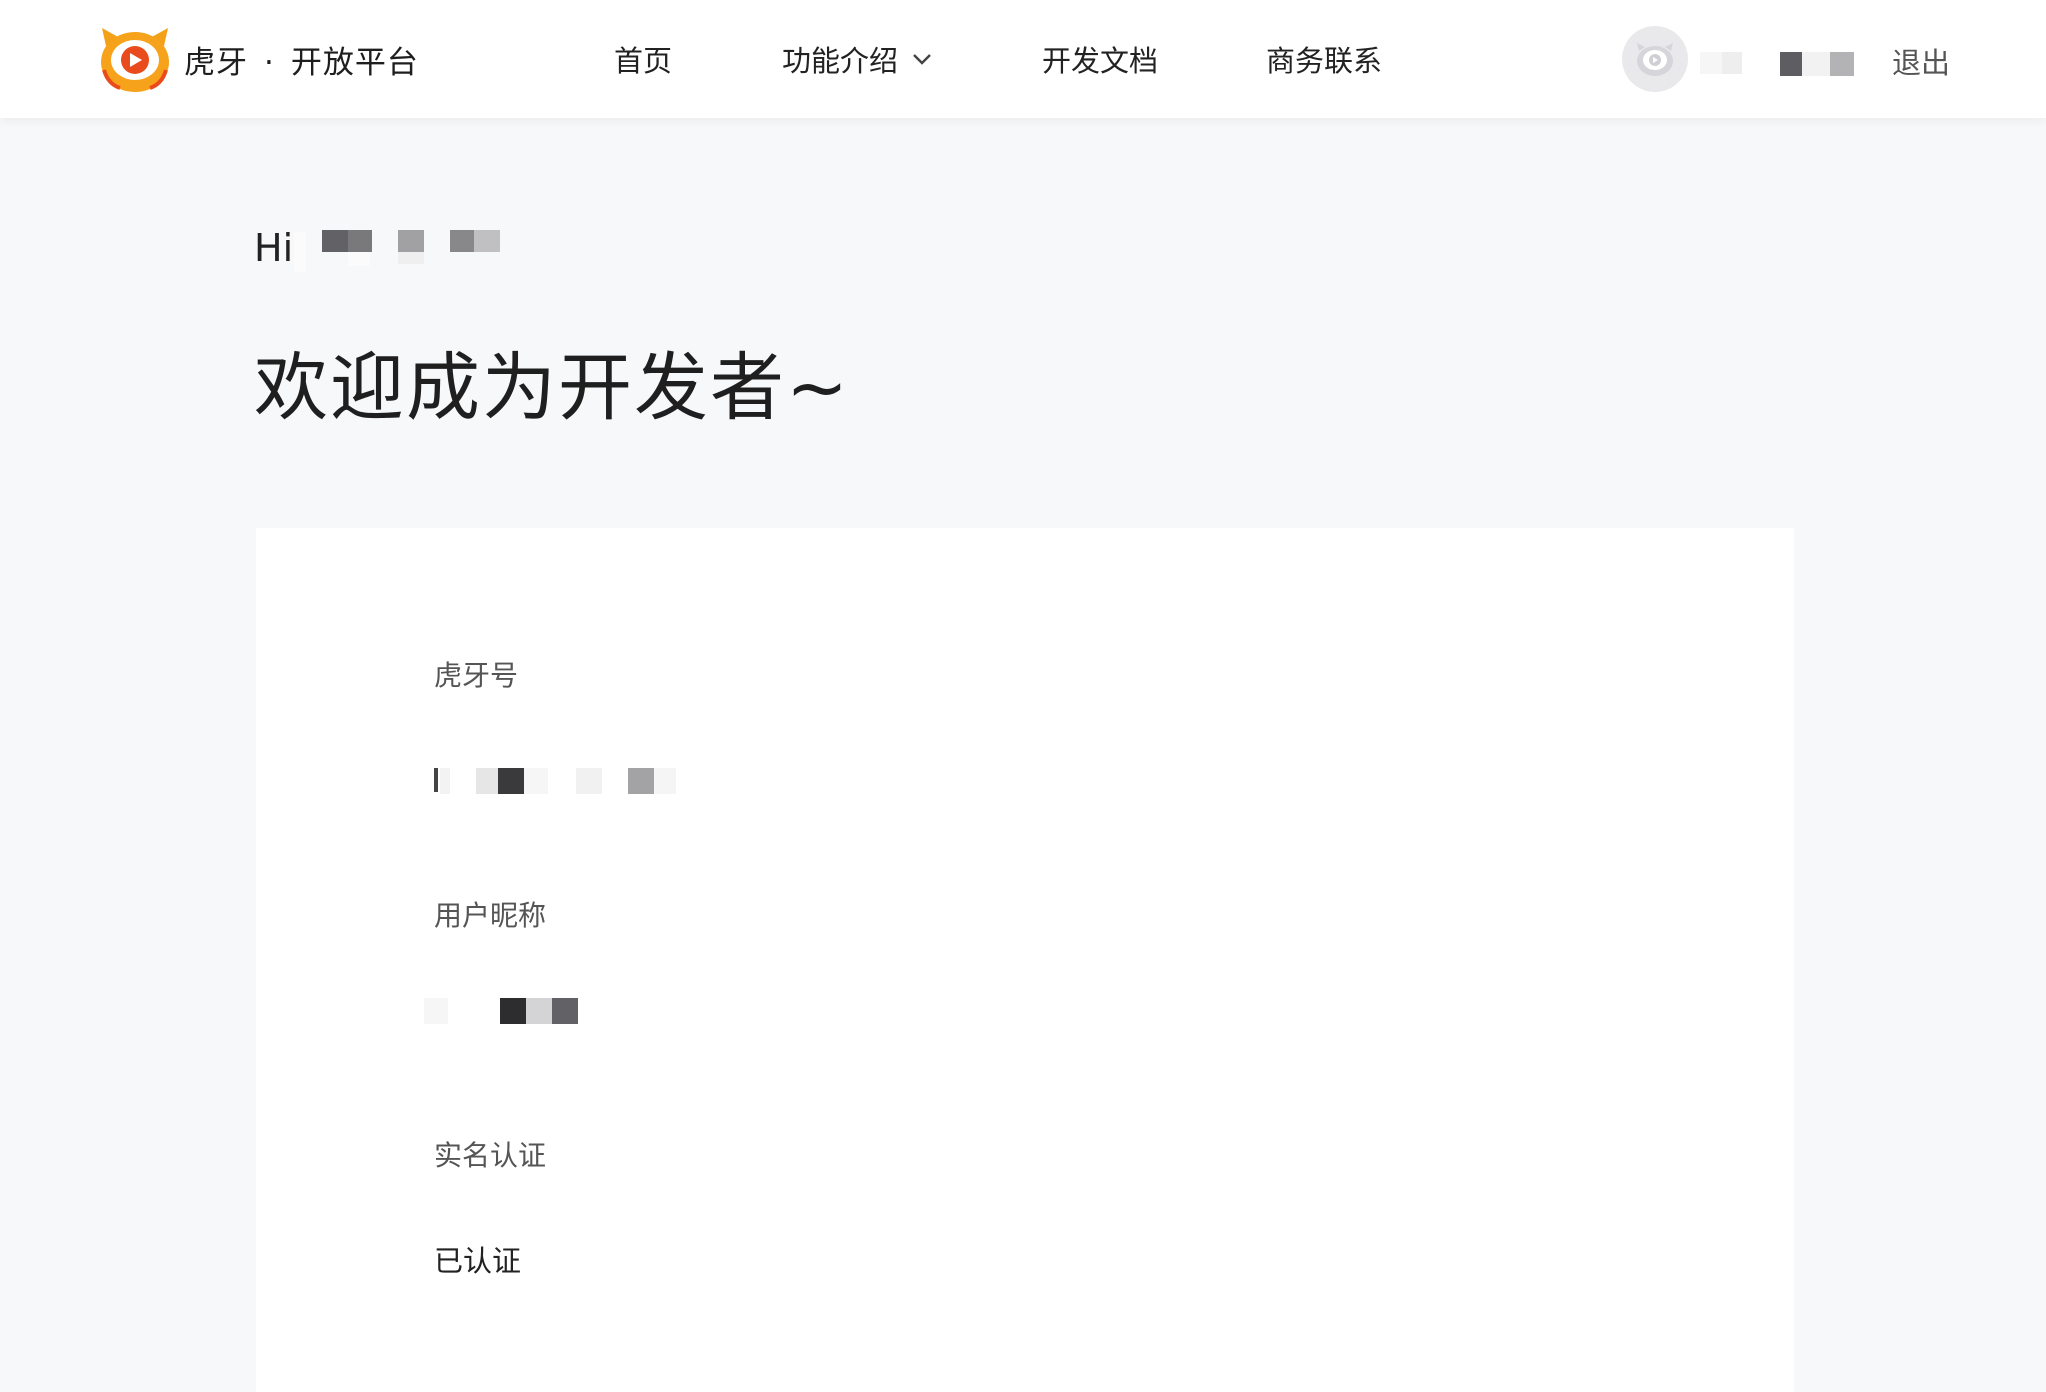  I want to click on nav-item-home: 首页, so click(643, 59).